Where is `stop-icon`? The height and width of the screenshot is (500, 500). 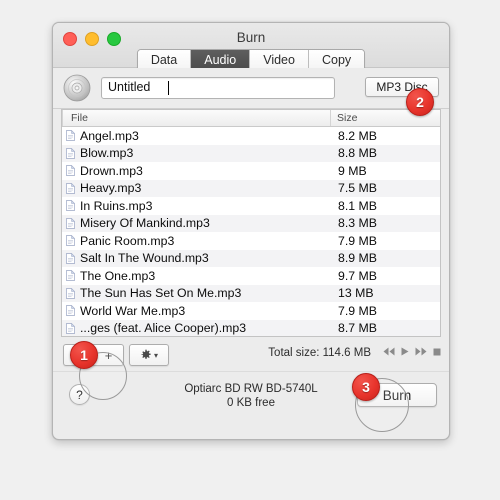
stop-icon is located at coordinates (437, 352).